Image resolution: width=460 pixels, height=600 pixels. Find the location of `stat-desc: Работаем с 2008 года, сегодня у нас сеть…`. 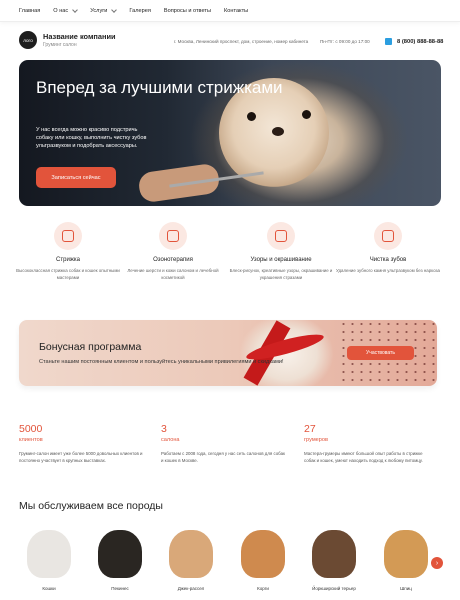

stat-desc: Работаем с 2008 года, сегодня у нас сеть… is located at coordinates (223, 457).